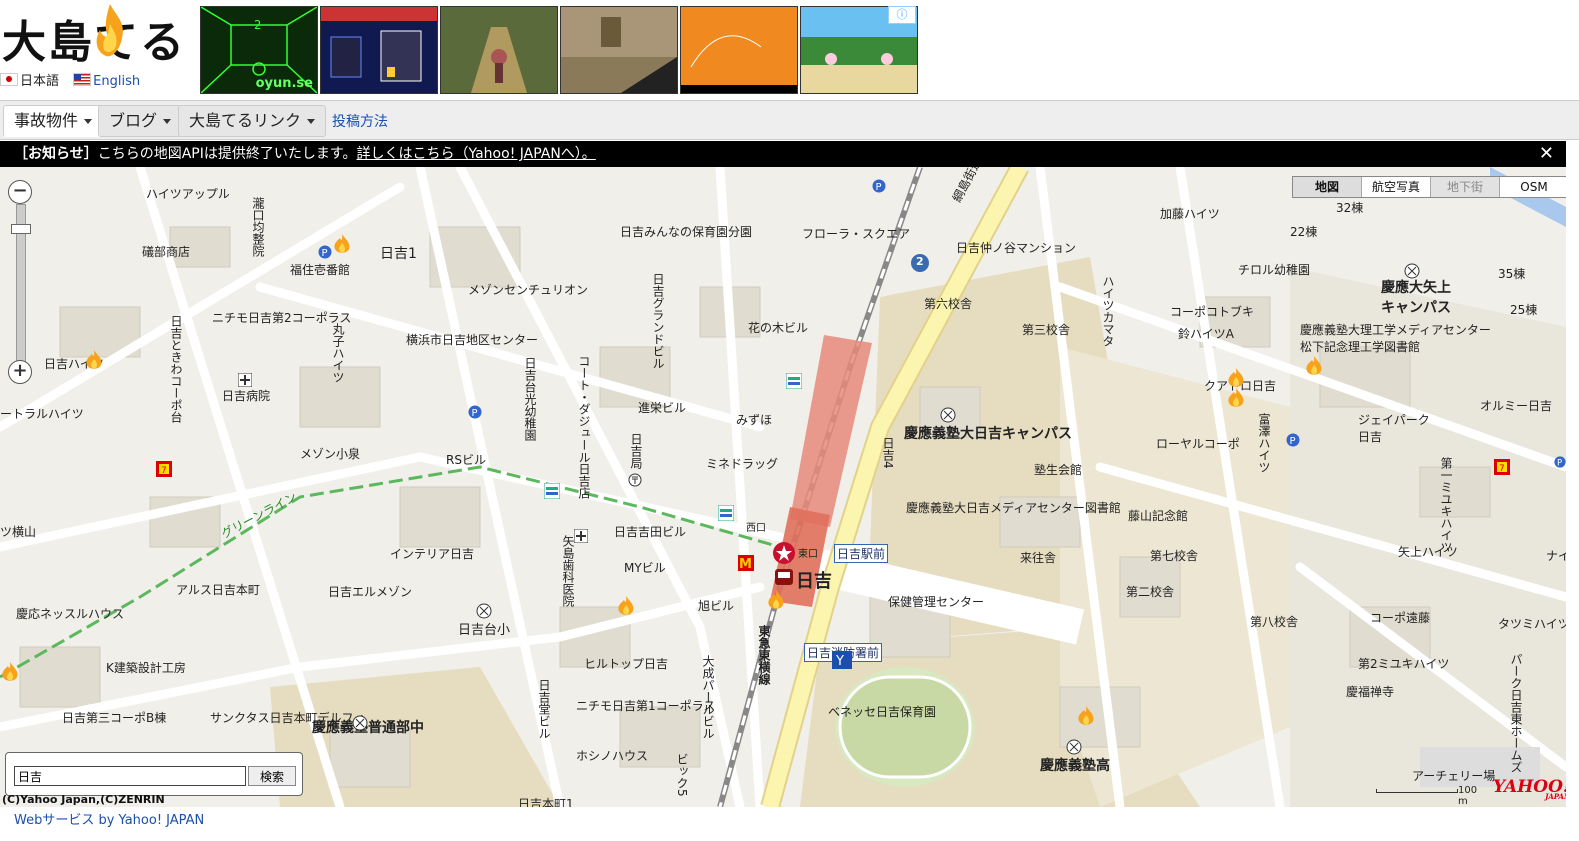 This screenshot has width=1579, height=841. Describe the element at coordinates (646, 706) in the screenshot. I see `map-label: ニチモ日吉第1コーポラス` at that location.